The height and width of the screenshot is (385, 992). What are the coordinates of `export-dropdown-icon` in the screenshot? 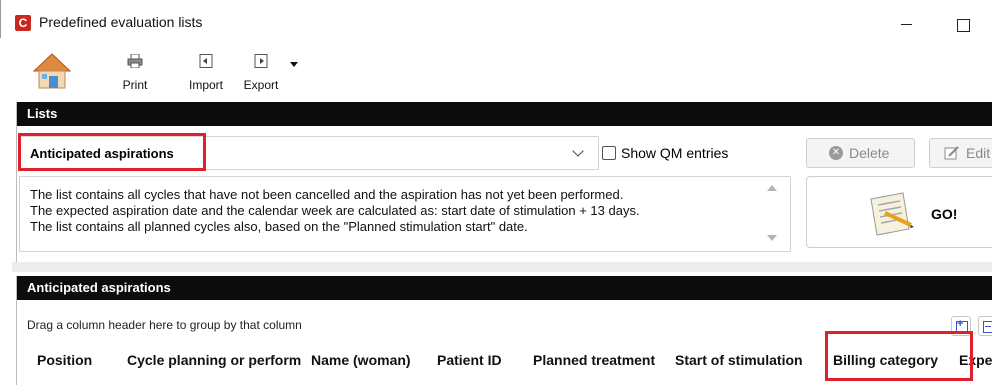 It's located at (294, 64).